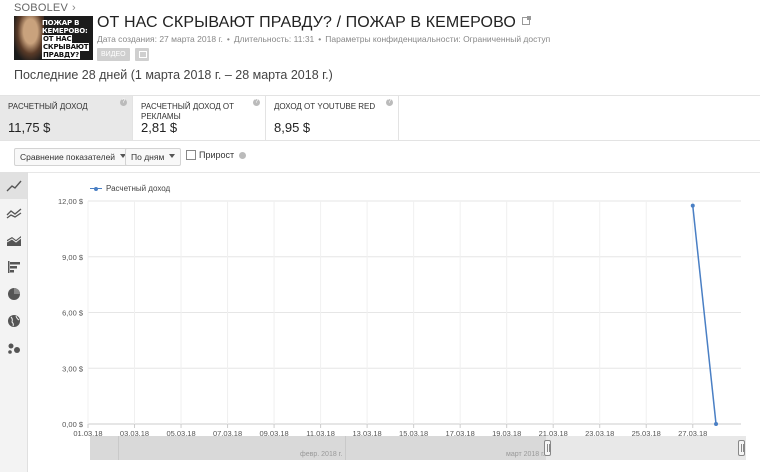 The width and height of the screenshot is (760, 472). Describe the element at coordinates (274, 39) in the screenshot. I see `duration: Длительность: 11:31` at that location.